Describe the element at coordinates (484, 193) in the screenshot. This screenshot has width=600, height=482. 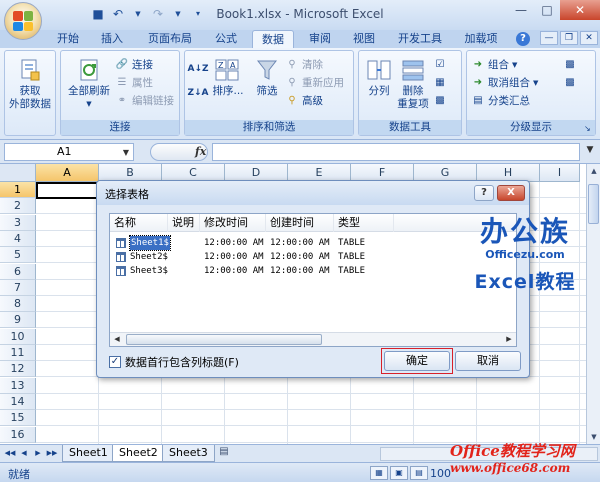
I see `dialog-help-icon: ?` at that location.